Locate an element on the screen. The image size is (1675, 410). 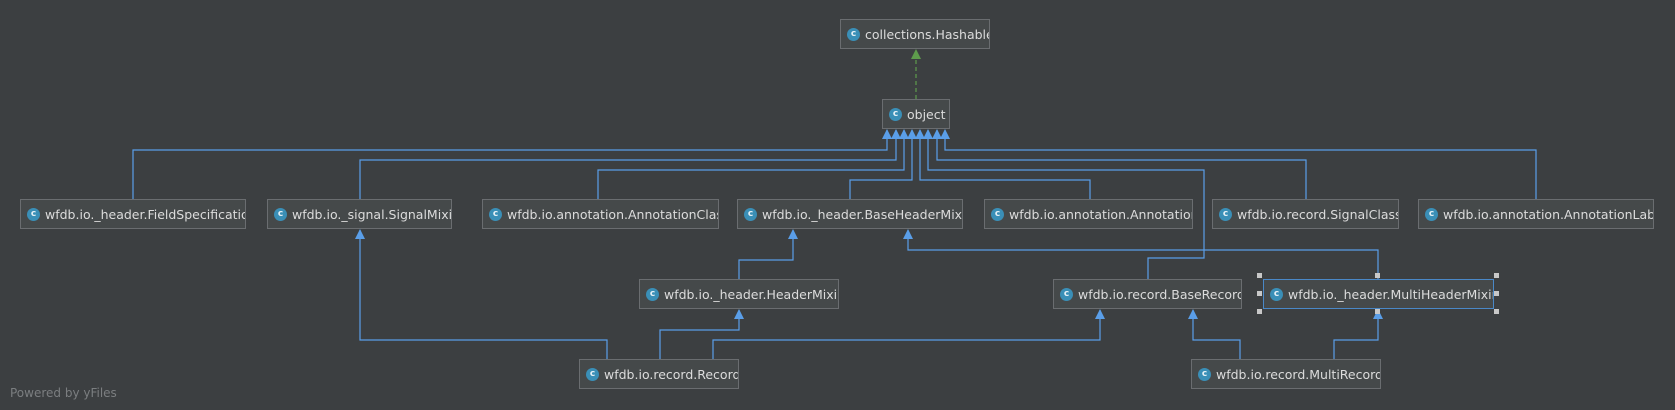
class-node-object: c object is located at coordinates (916, 114).